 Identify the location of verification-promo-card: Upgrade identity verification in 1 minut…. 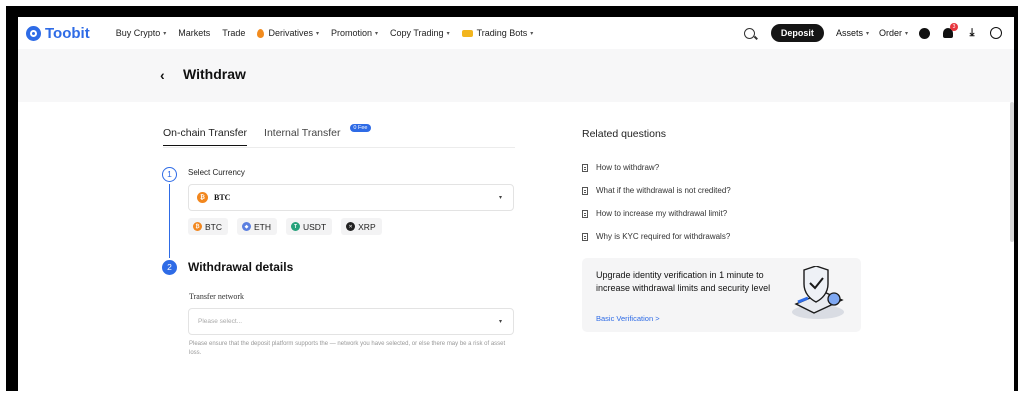
(721, 295).